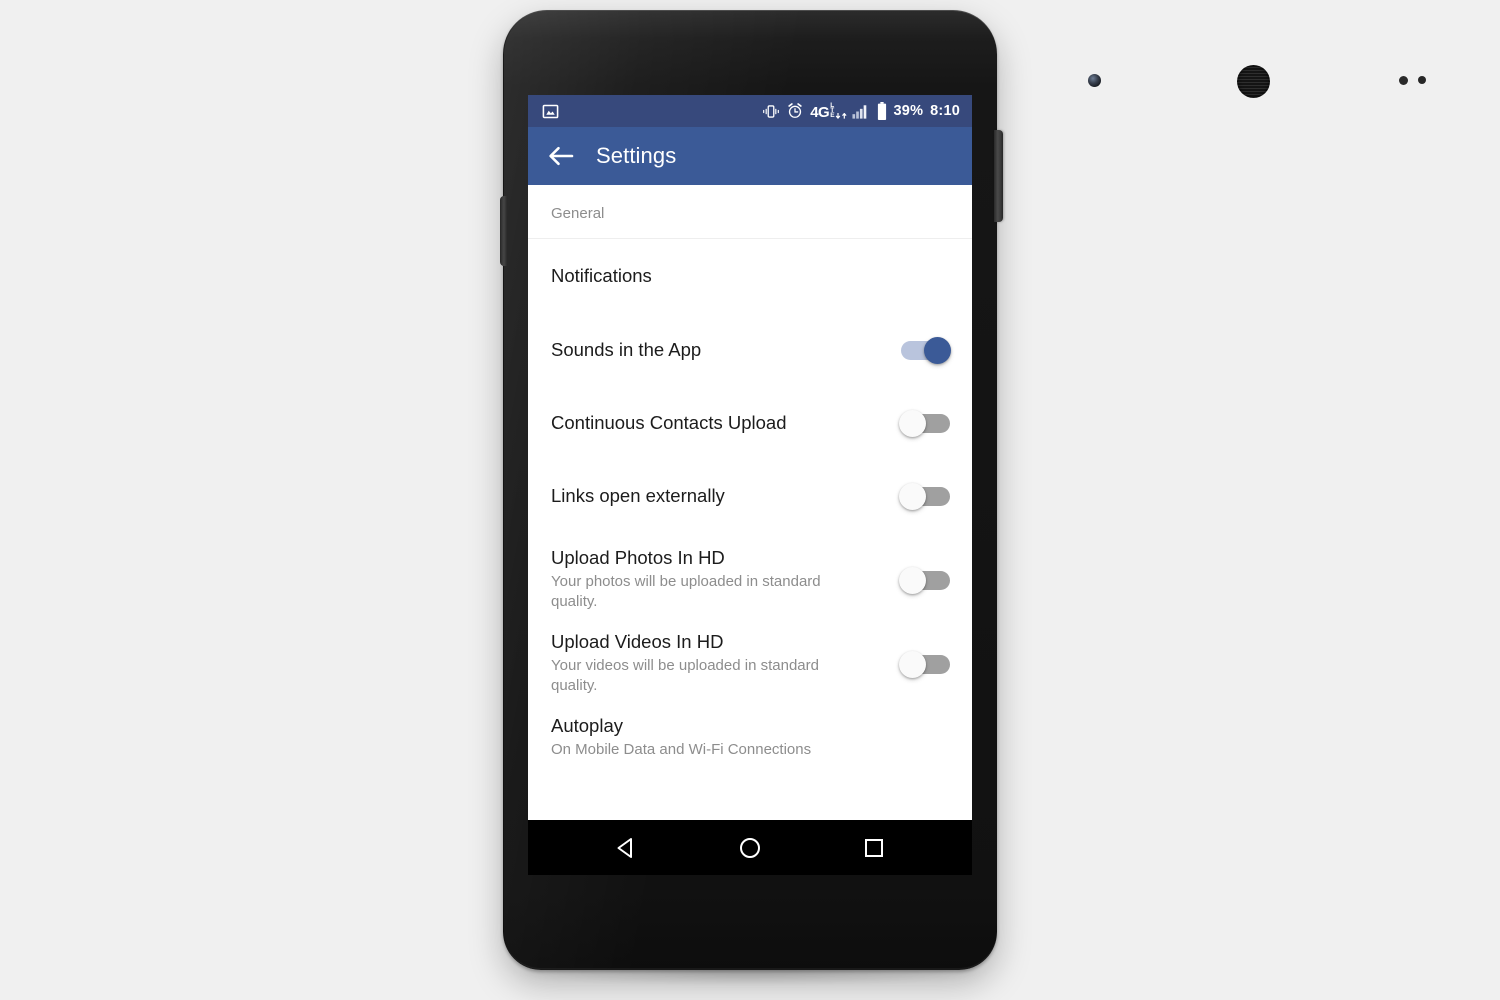  I want to click on network-type-label: 4G, so click(820, 112).